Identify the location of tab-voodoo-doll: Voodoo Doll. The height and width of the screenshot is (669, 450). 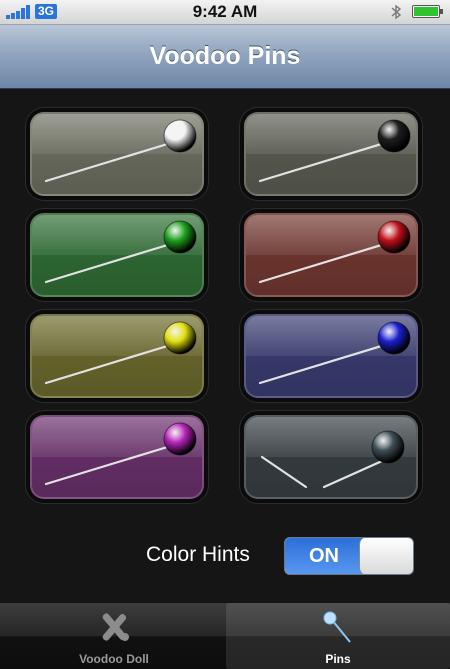
(114, 636).